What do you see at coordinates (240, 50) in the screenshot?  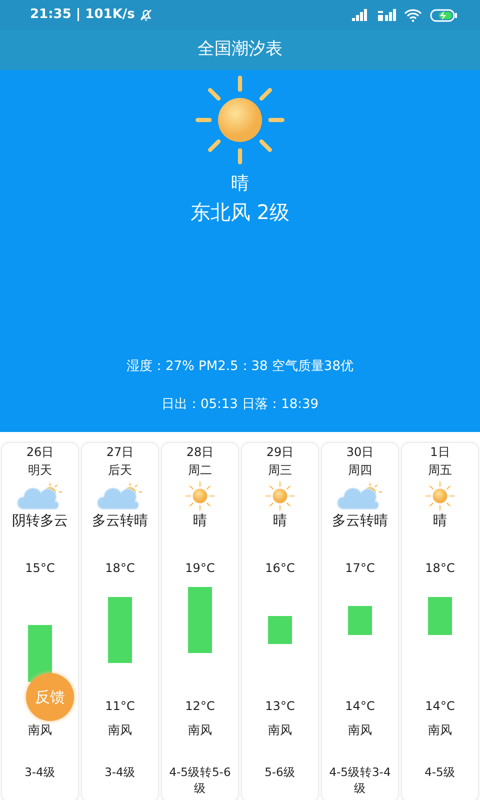 I see `app-title: 全国潮汐表` at bounding box center [240, 50].